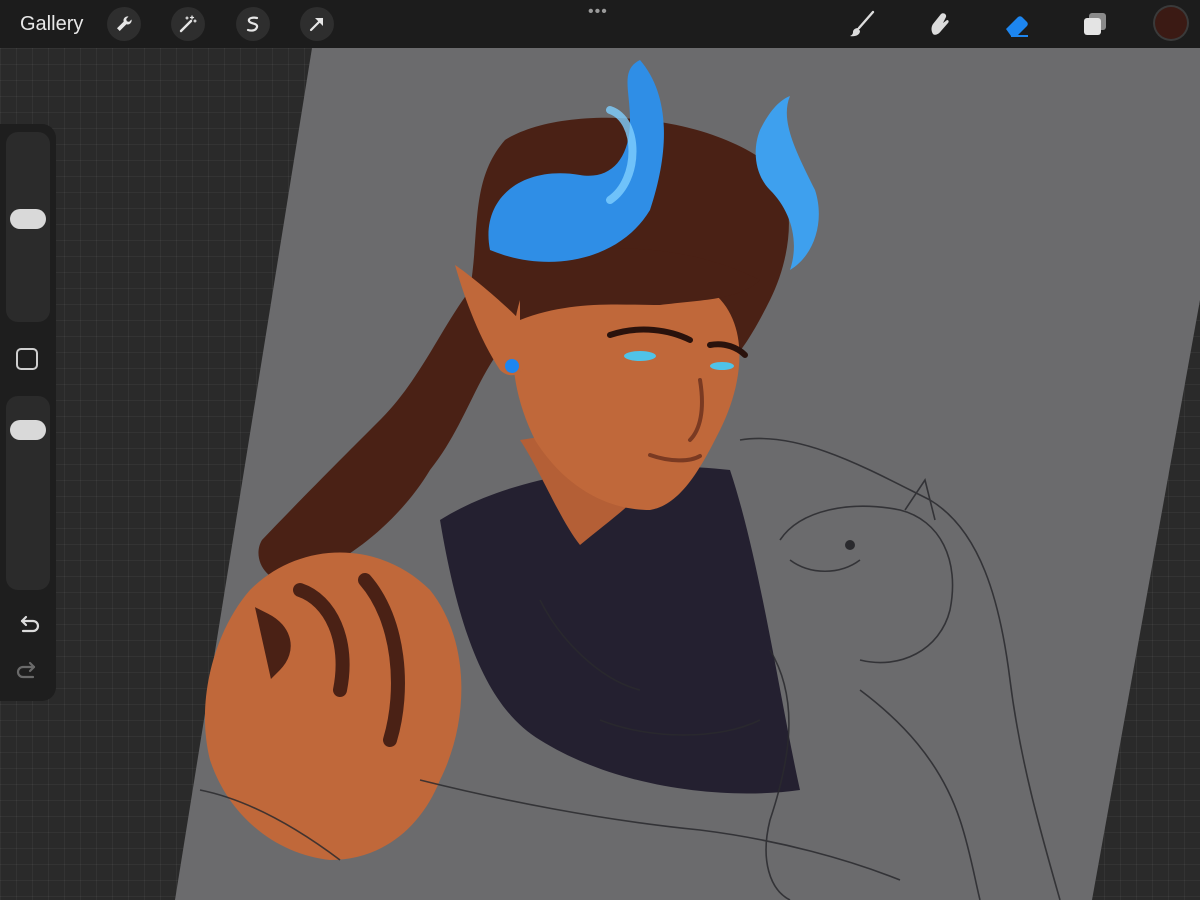  What do you see at coordinates (28, 626) in the screenshot?
I see `undo-icon` at bounding box center [28, 626].